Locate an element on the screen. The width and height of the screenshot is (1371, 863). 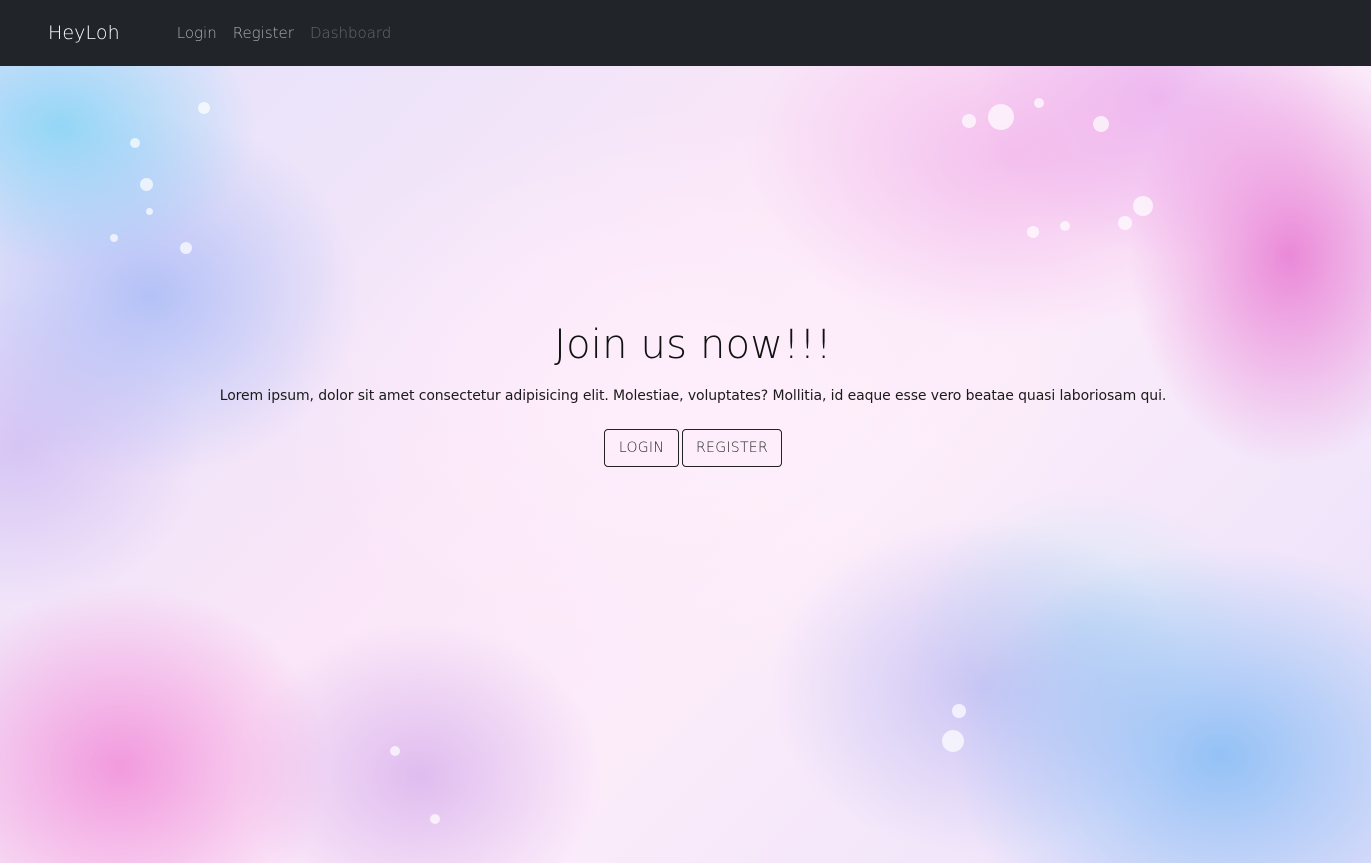
nav-link-dashboard: Dashboard is located at coordinates (350, 33).